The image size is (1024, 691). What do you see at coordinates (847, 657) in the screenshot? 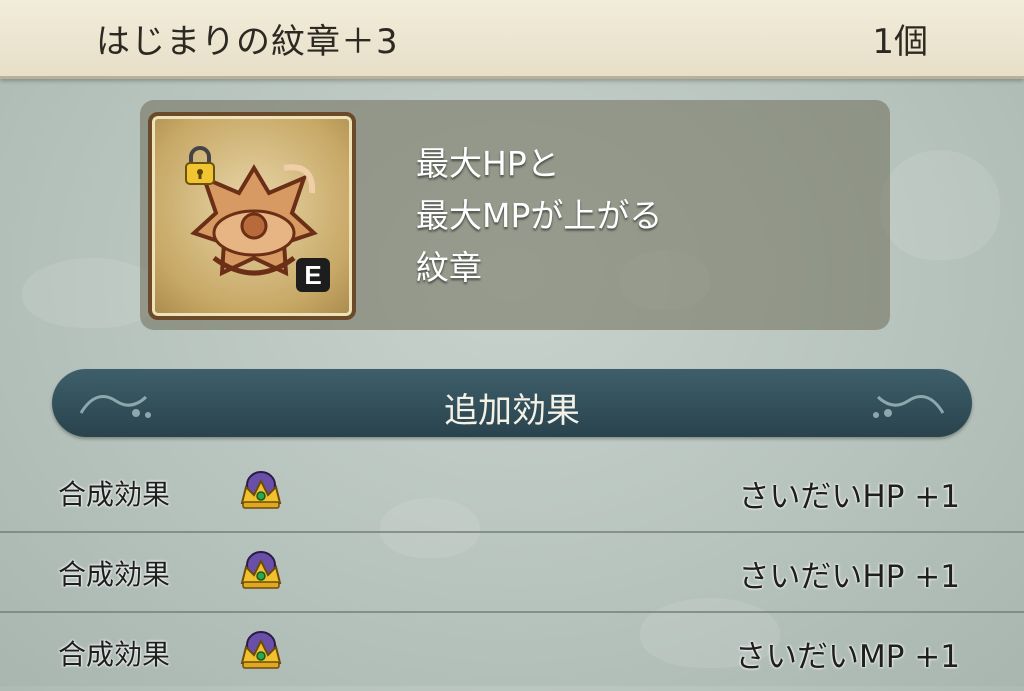
I see `effect-row-value: さいだいMP +1` at bounding box center [847, 657].